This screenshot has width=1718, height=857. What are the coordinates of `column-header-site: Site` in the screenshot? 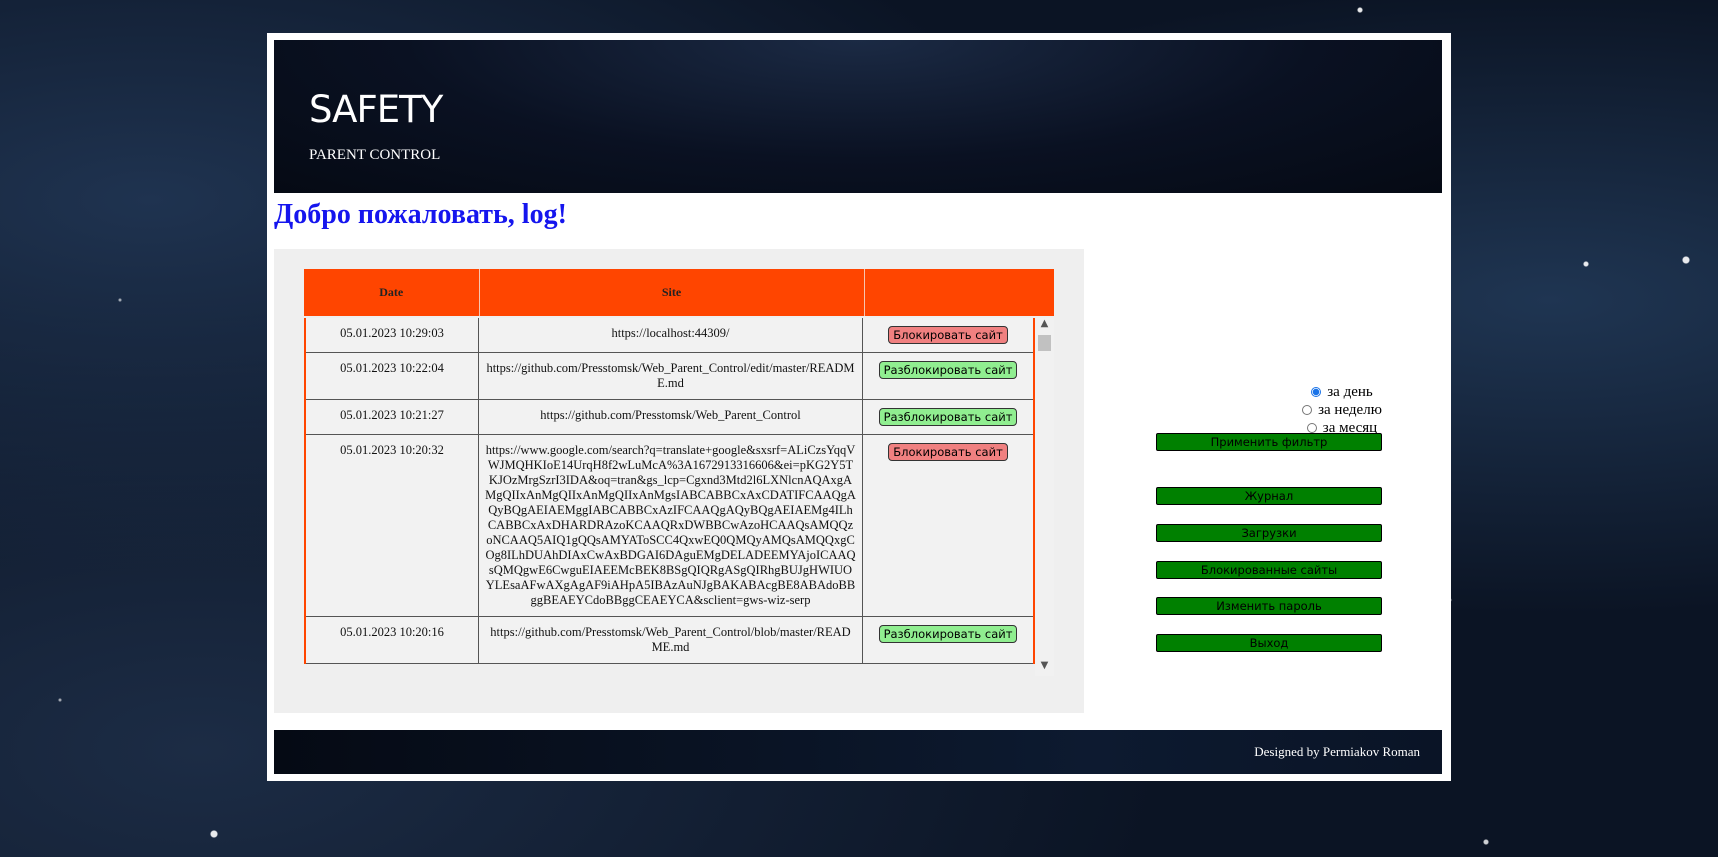 It's located at (672, 292).